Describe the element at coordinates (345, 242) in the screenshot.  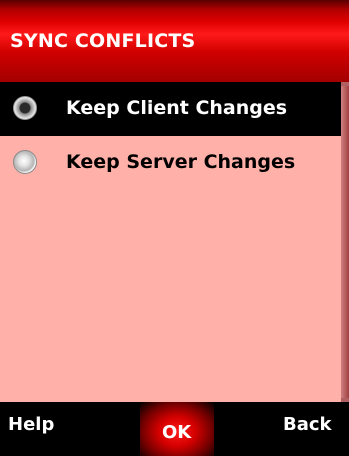
I see `scrollbar-thumb` at that location.